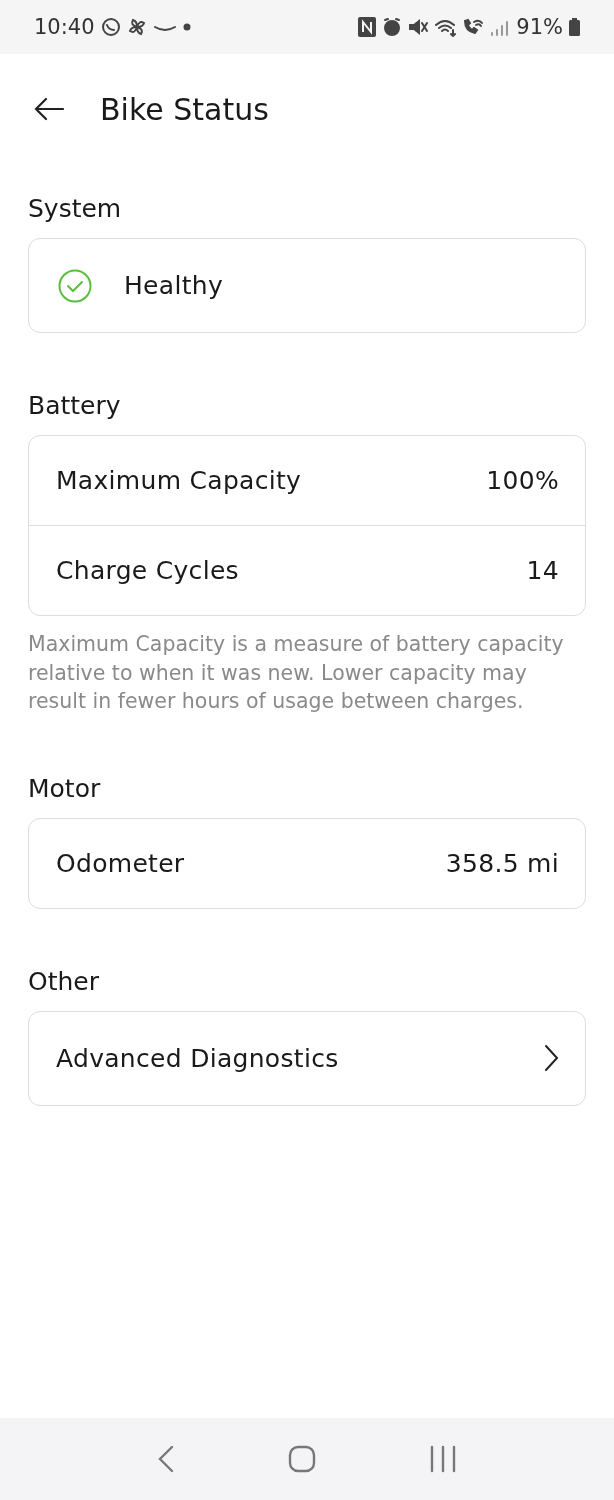  What do you see at coordinates (186, 27) in the screenshot?
I see `dot-icon` at bounding box center [186, 27].